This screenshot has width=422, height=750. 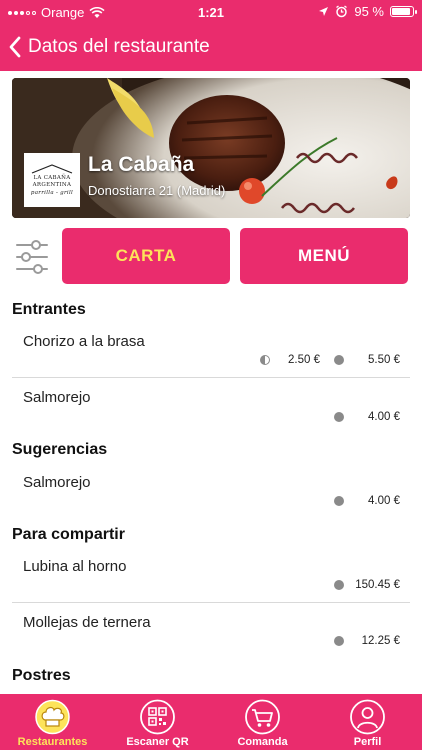 What do you see at coordinates (262, 742) in the screenshot?
I see `tab-label: Comanda` at bounding box center [262, 742].